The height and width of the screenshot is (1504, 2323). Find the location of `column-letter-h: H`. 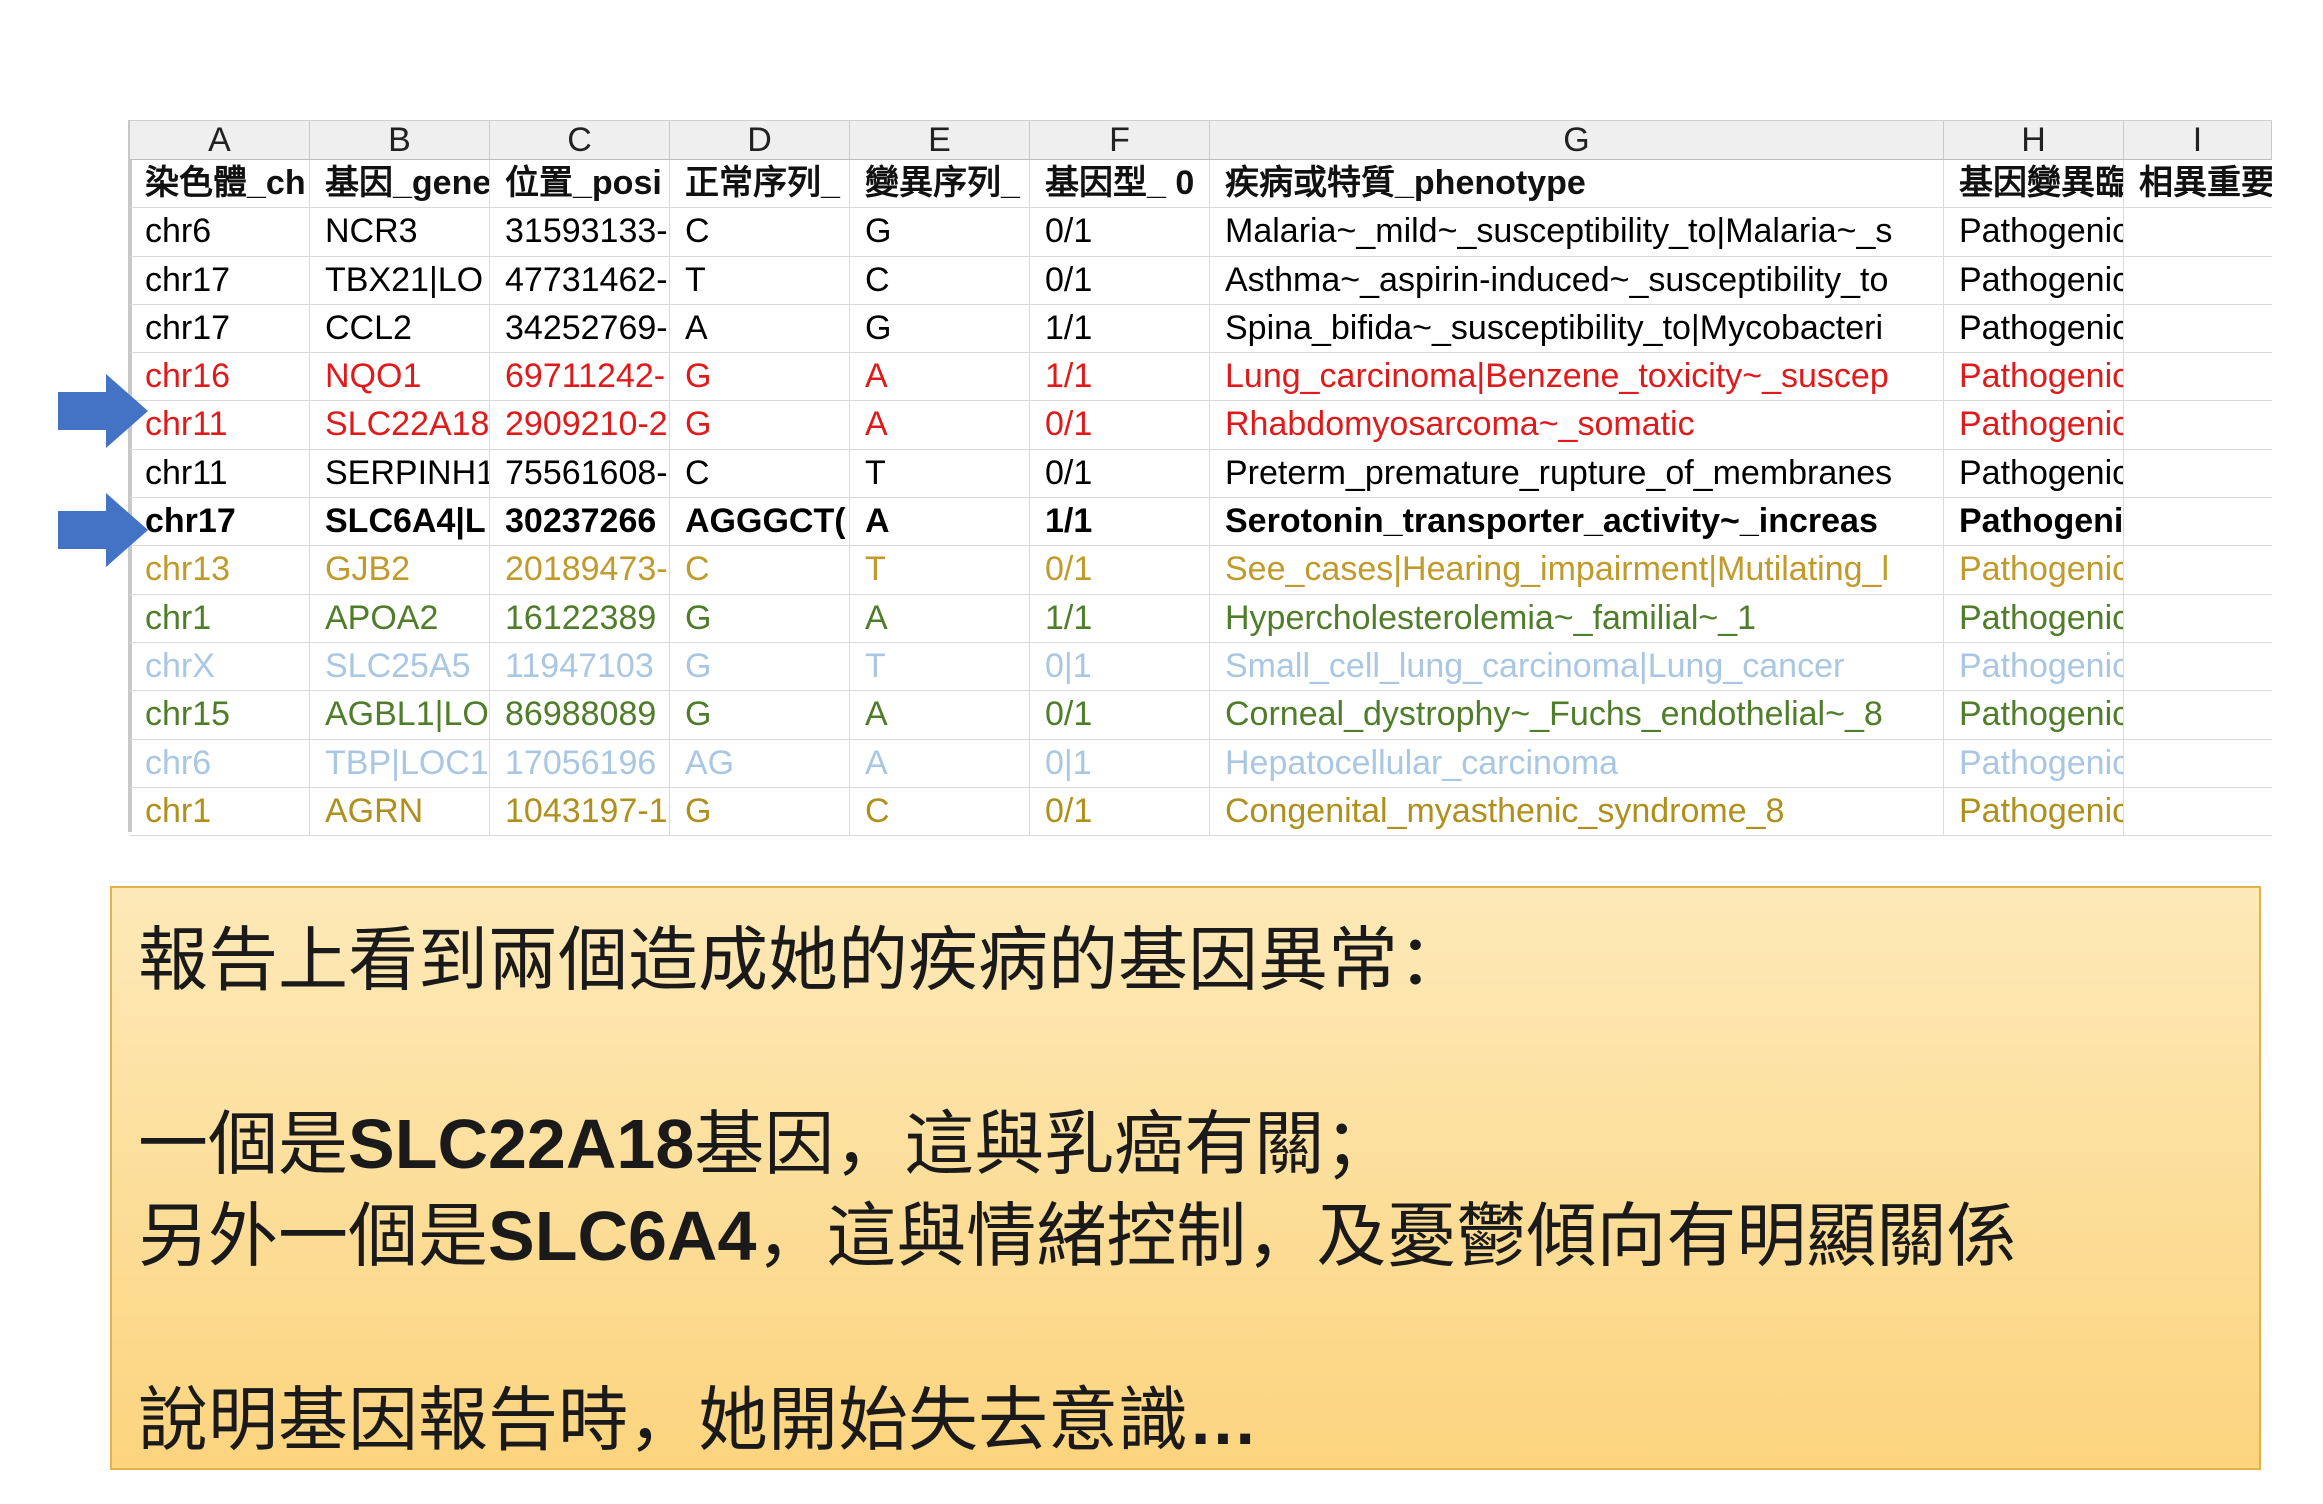

column-letter-h: H is located at coordinates (2034, 140).